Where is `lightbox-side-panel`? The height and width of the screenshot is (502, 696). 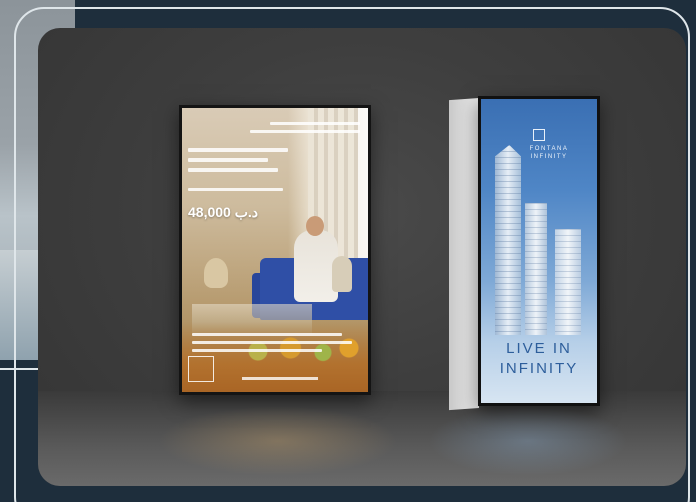 lightbox-side-panel is located at coordinates (464, 254).